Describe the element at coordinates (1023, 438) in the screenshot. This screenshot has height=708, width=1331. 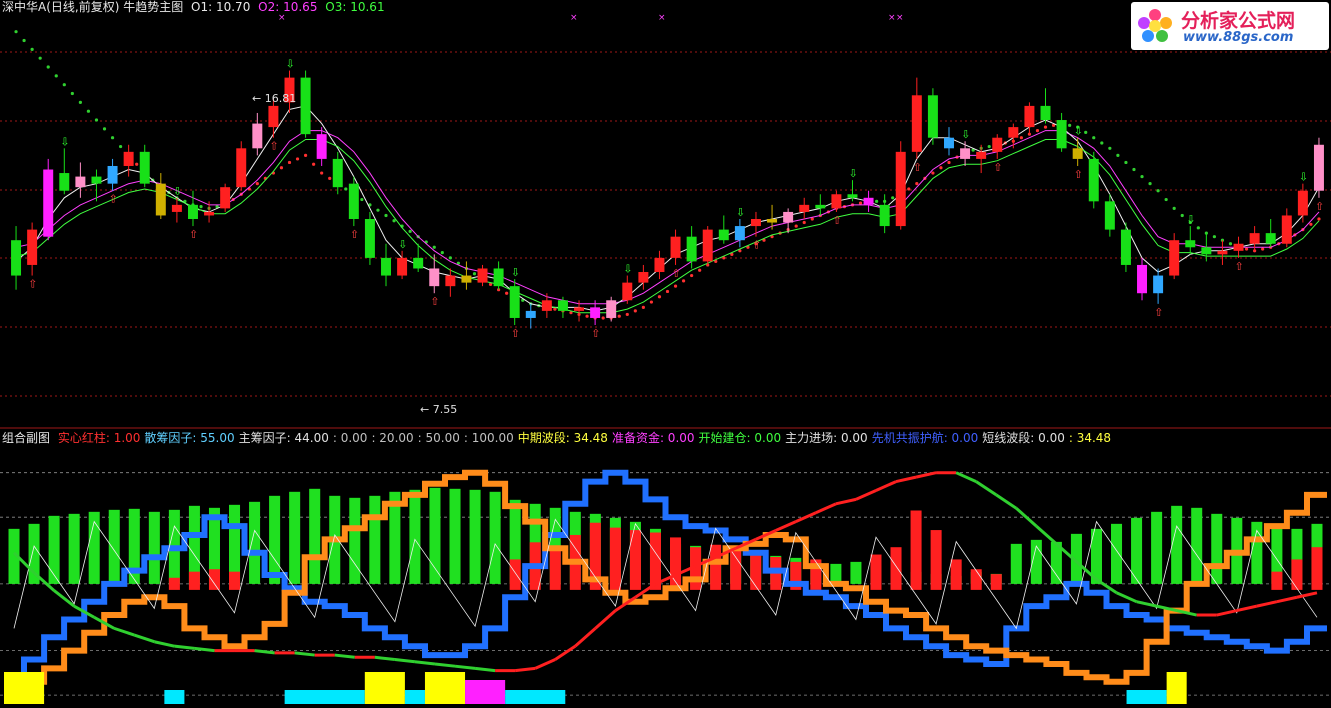
I see `indicator-value: 短线波段: 0.00` at that location.